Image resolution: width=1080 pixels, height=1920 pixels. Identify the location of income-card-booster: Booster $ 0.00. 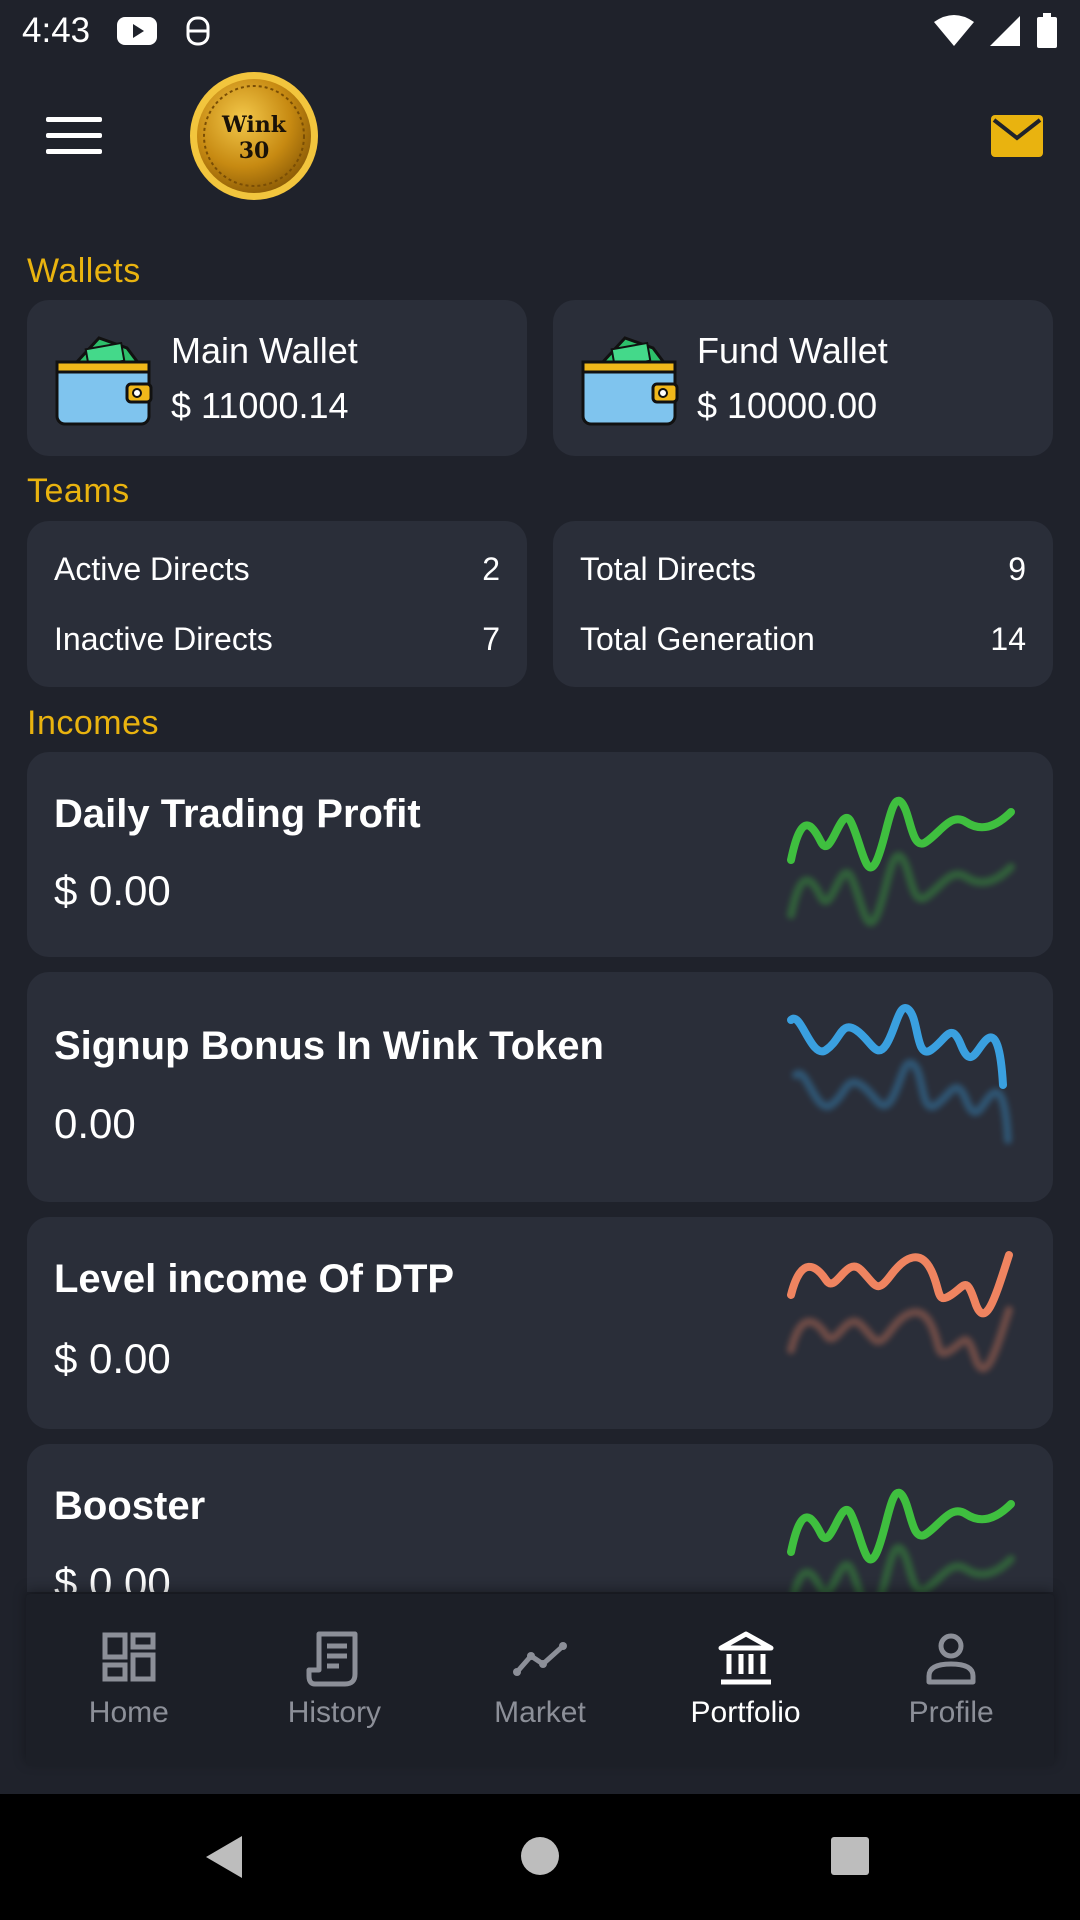
(540, 1518).